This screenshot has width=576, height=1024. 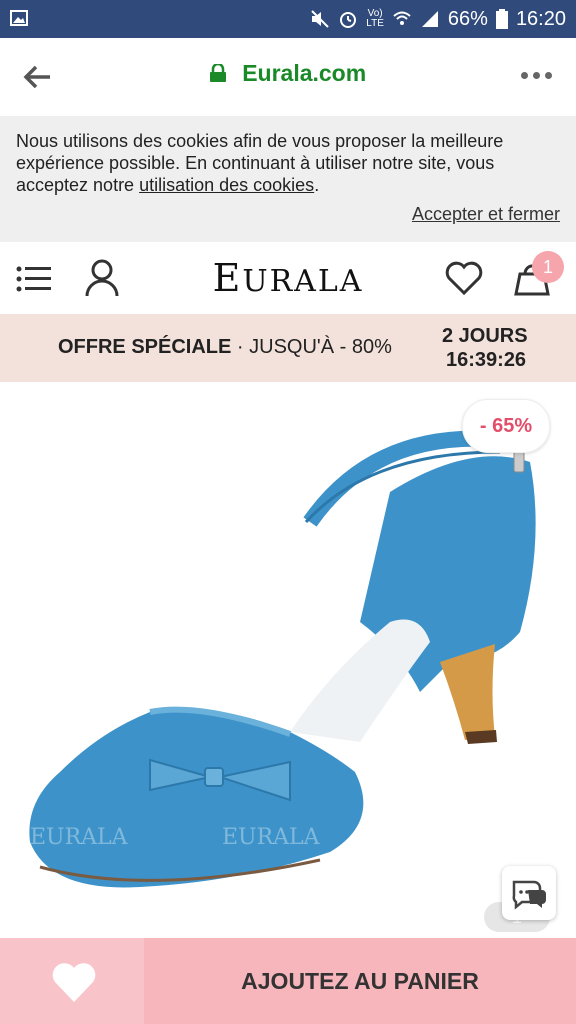 What do you see at coordinates (536, 75) in the screenshot?
I see `more-icon` at bounding box center [536, 75].